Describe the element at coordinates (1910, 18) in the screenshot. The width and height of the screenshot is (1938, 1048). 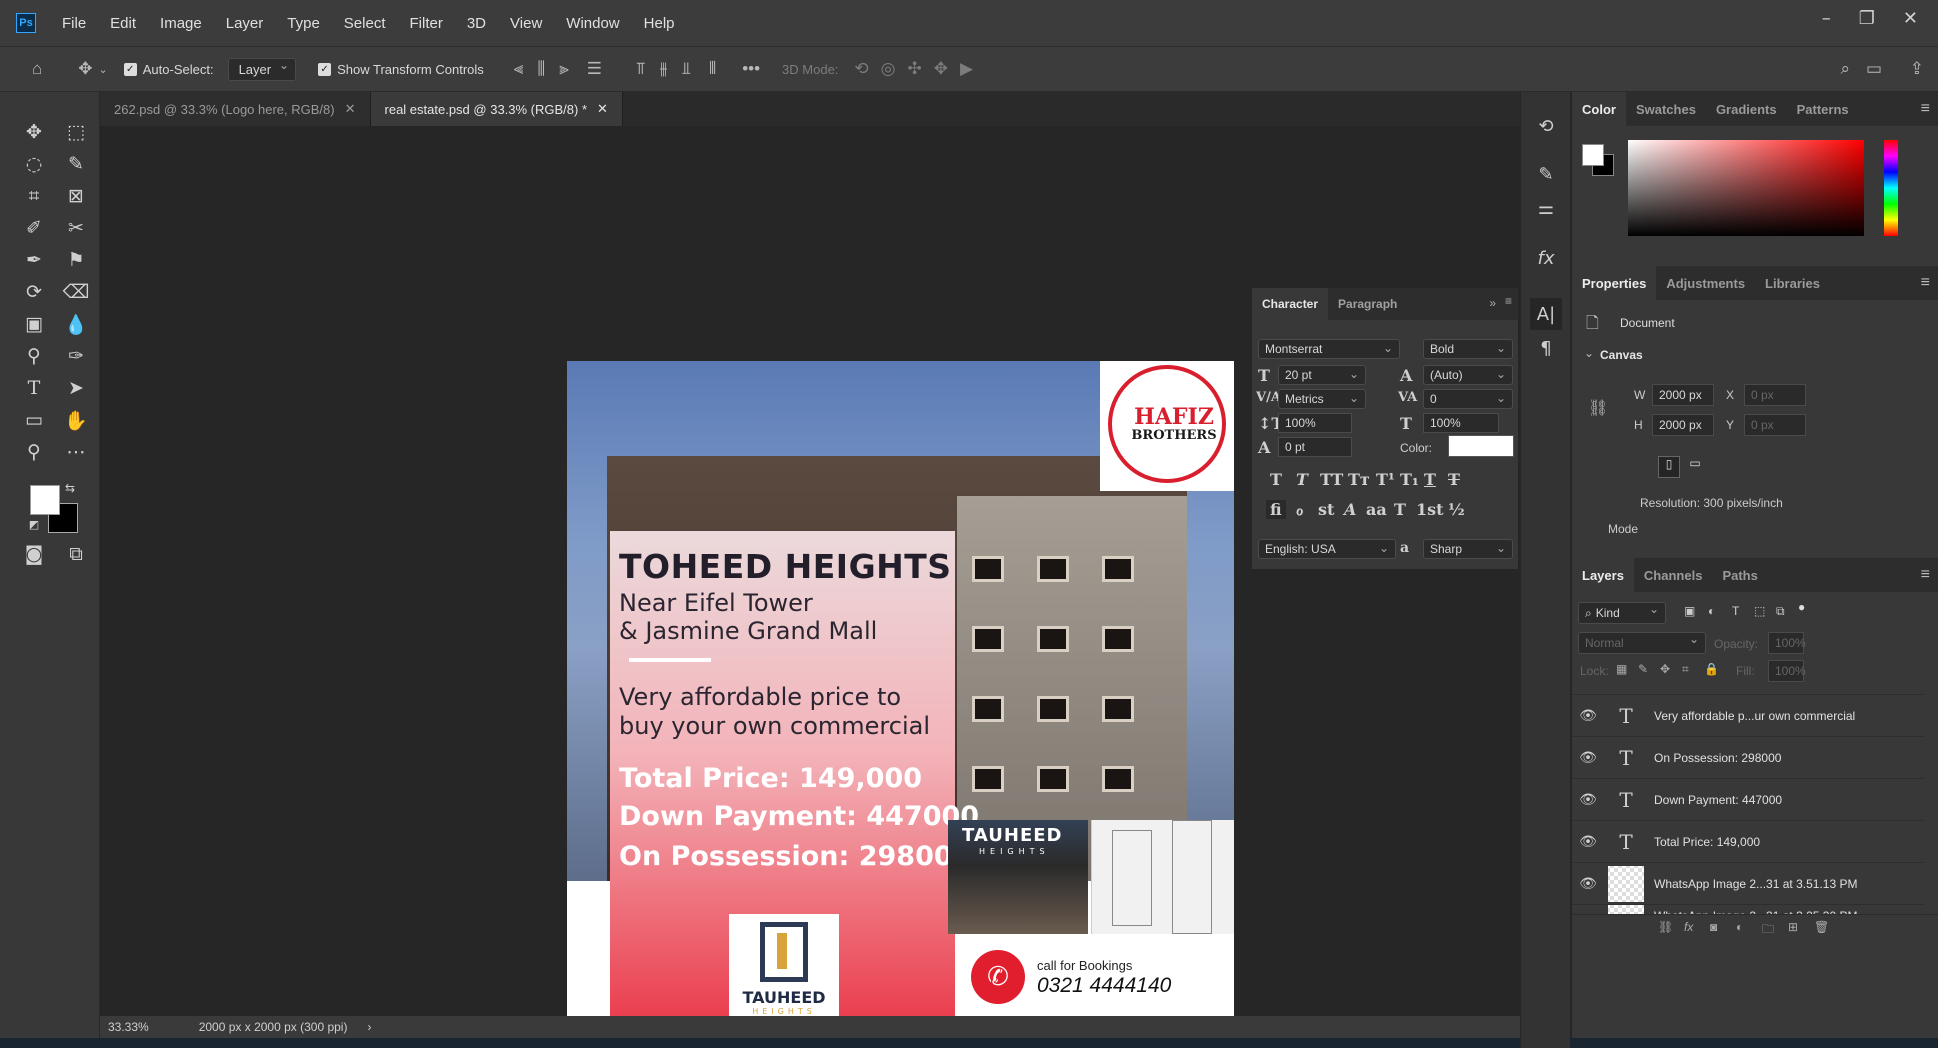
I see `close-icon: ✕` at that location.